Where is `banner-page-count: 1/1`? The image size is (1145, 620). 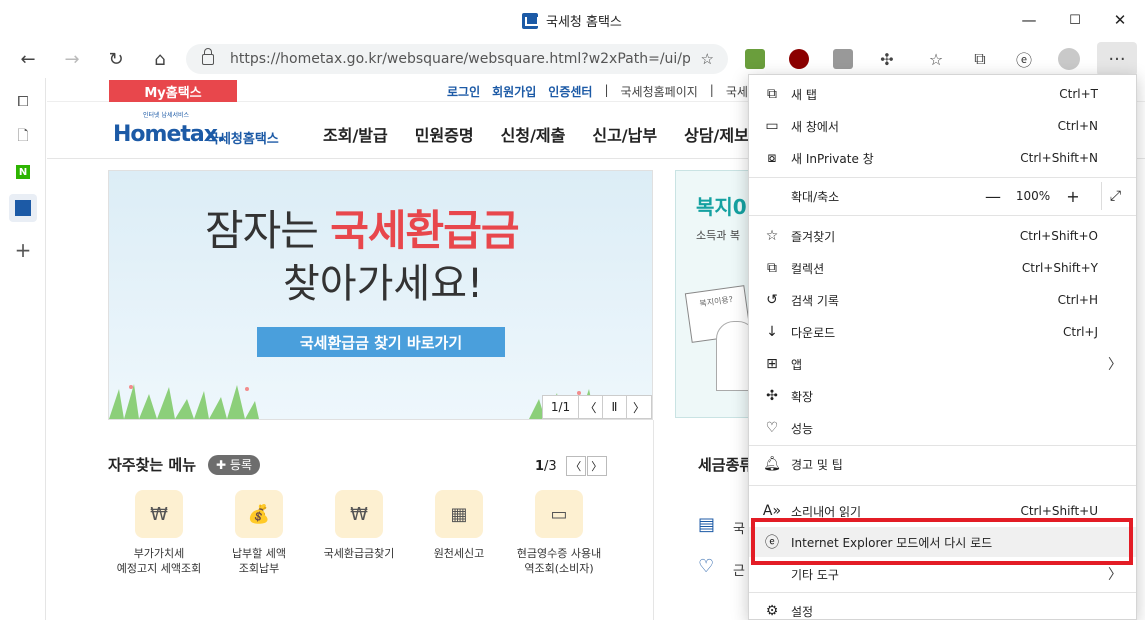 banner-page-count: 1/1 is located at coordinates (561, 407).